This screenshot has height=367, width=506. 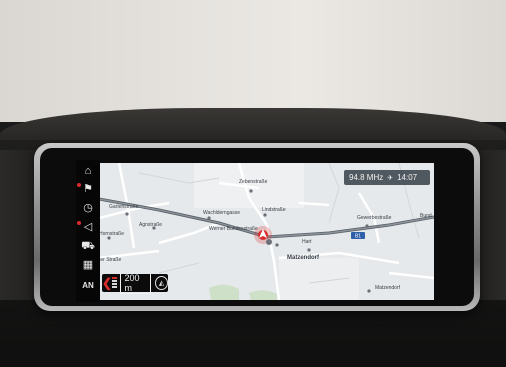 I want to click on street-label: Bund, so click(x=426, y=216).